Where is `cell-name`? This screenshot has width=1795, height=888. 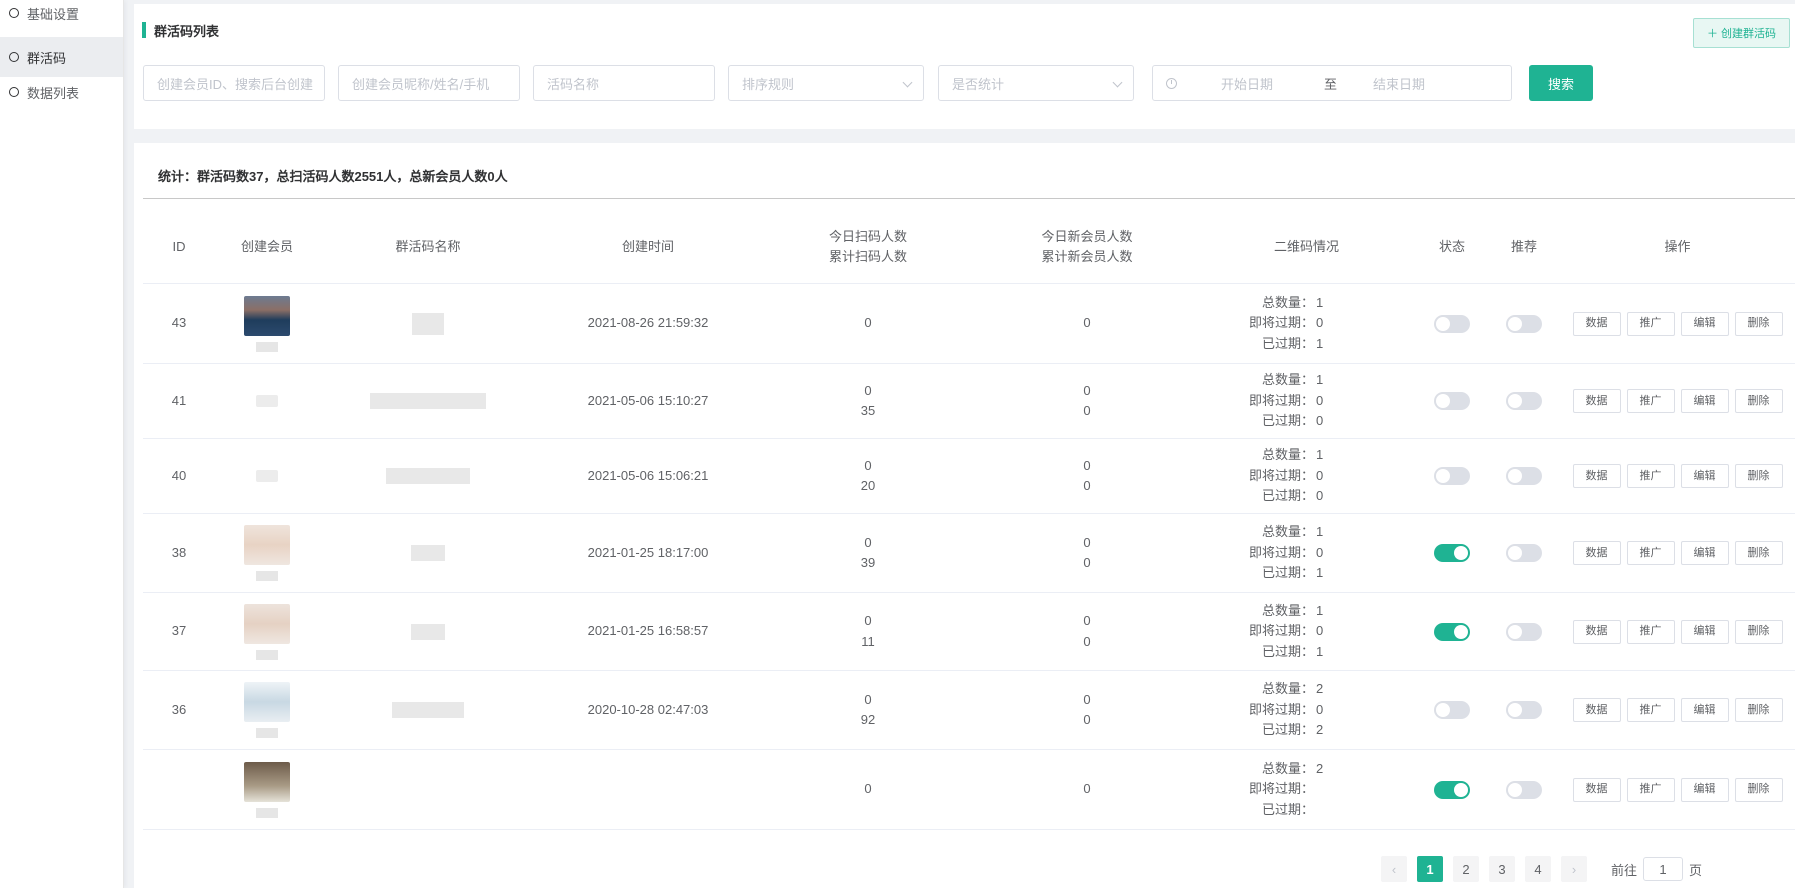 cell-name is located at coordinates (428, 631).